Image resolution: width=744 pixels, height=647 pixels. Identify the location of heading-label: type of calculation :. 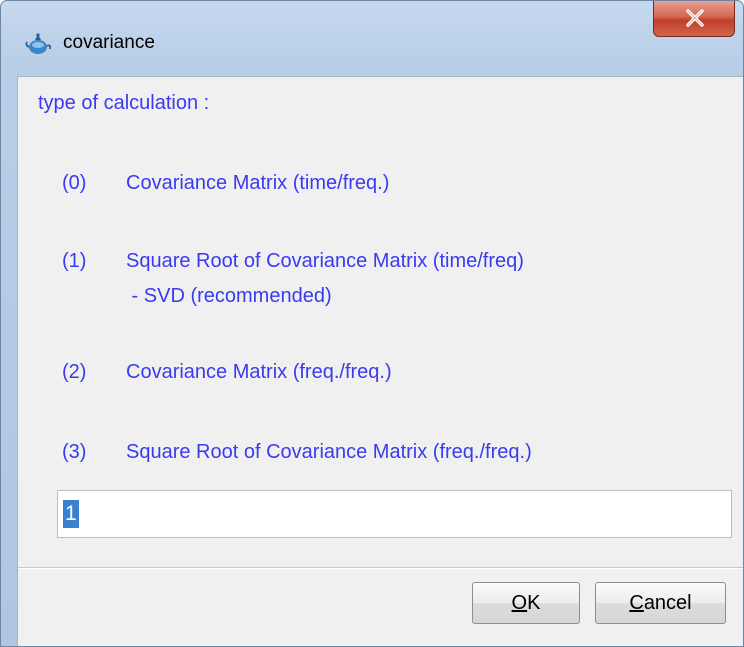
(124, 103).